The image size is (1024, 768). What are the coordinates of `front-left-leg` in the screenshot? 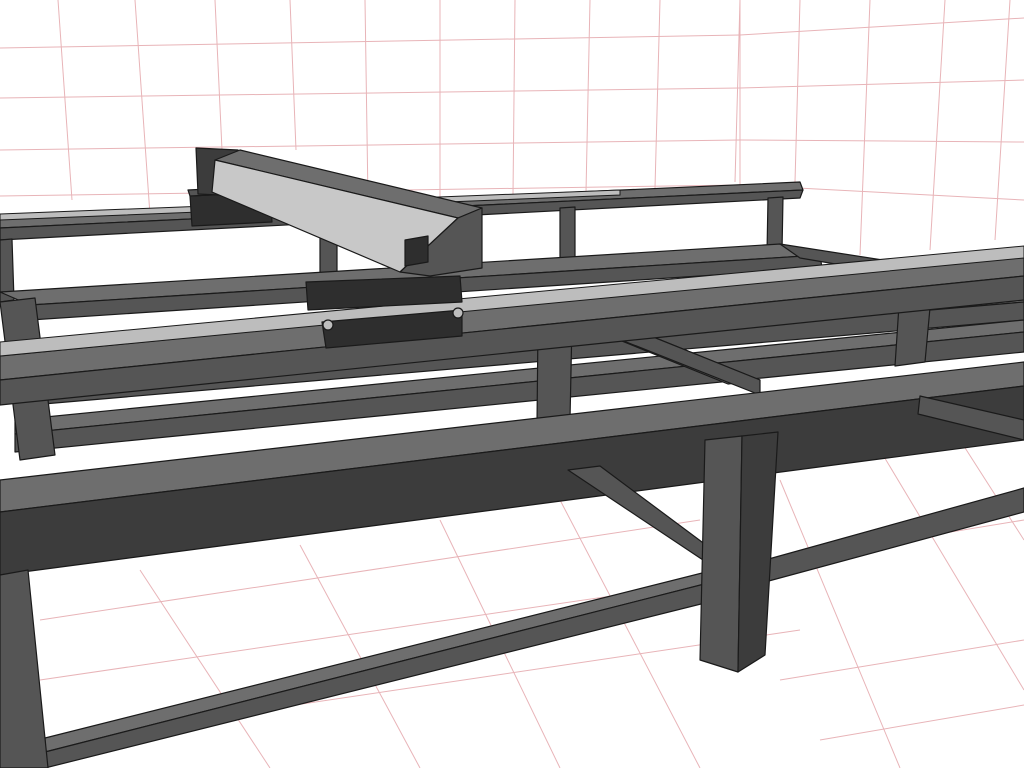 It's located at (24, 668).